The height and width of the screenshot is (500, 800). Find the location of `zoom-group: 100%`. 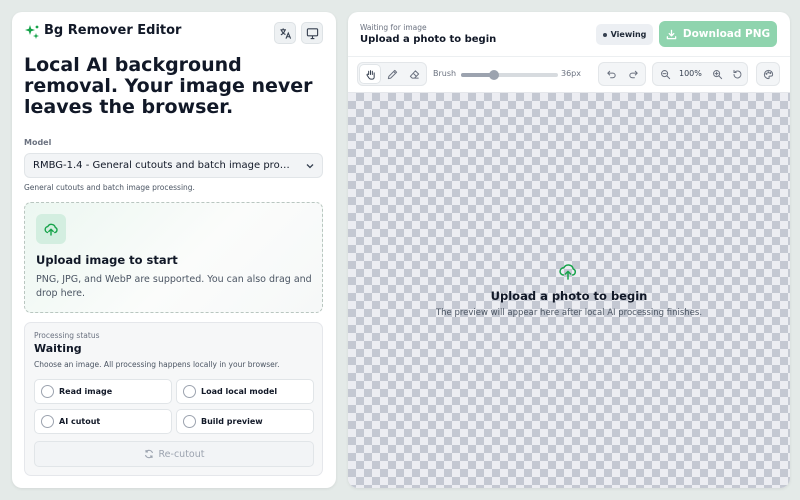

zoom-group: 100% is located at coordinates (700, 74).